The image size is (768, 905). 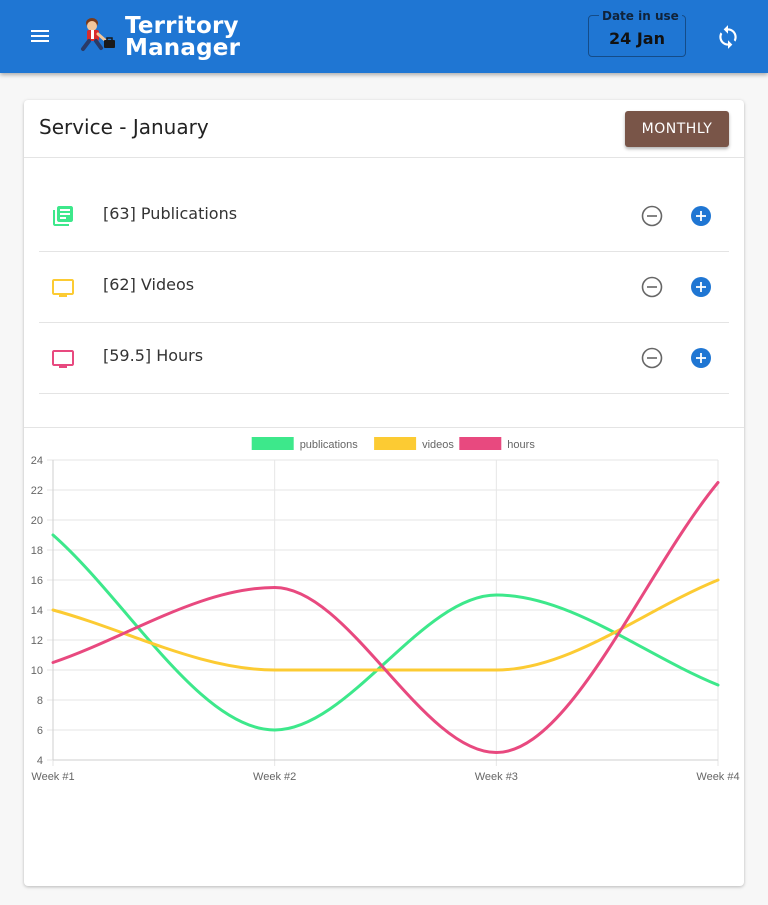 I want to click on hours-label: [59.5] Hours, so click(x=153, y=355).